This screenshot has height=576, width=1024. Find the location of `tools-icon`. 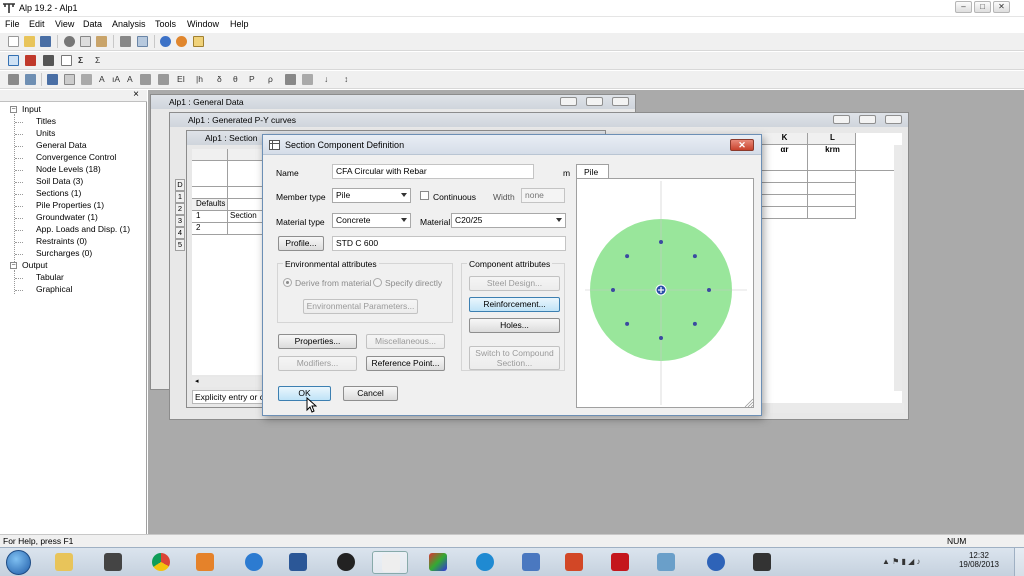

tools-icon is located at coordinates (48, 60).